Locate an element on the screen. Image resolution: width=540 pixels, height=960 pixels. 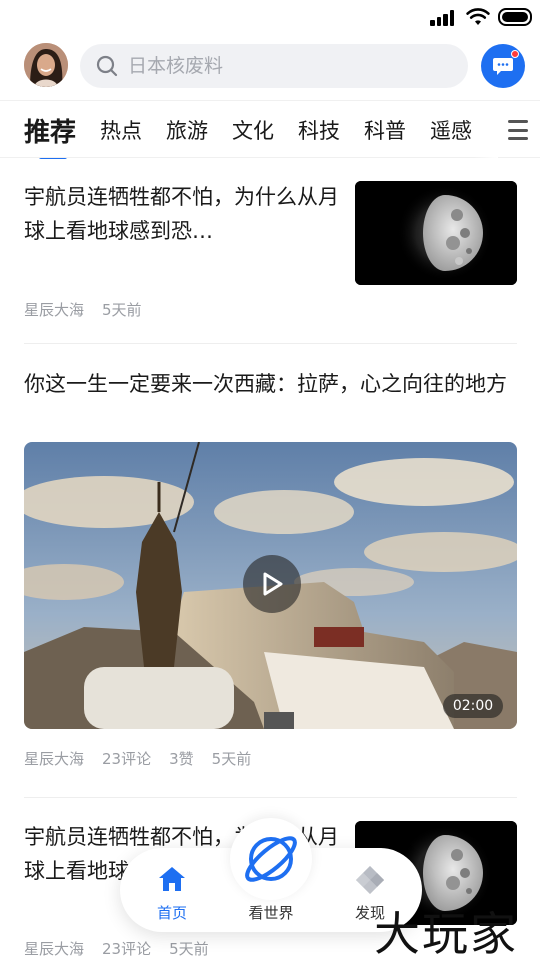
category-tabs: 推荐 热点 旅游 文化 科技 科普 遥感 is located at coordinates (270, 129).